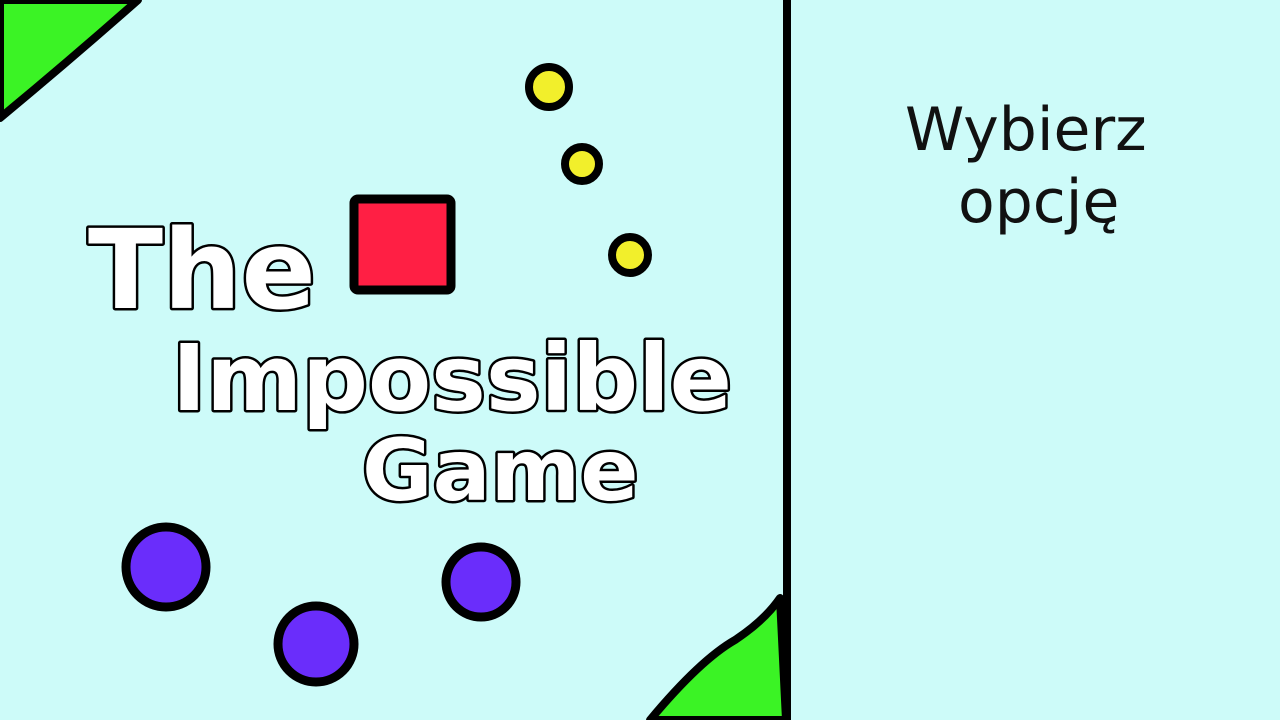 This screenshot has width=1280, height=720. What do you see at coordinates (1038, 202) in the screenshot?
I see `menu-heading-line-2: opcję` at bounding box center [1038, 202].